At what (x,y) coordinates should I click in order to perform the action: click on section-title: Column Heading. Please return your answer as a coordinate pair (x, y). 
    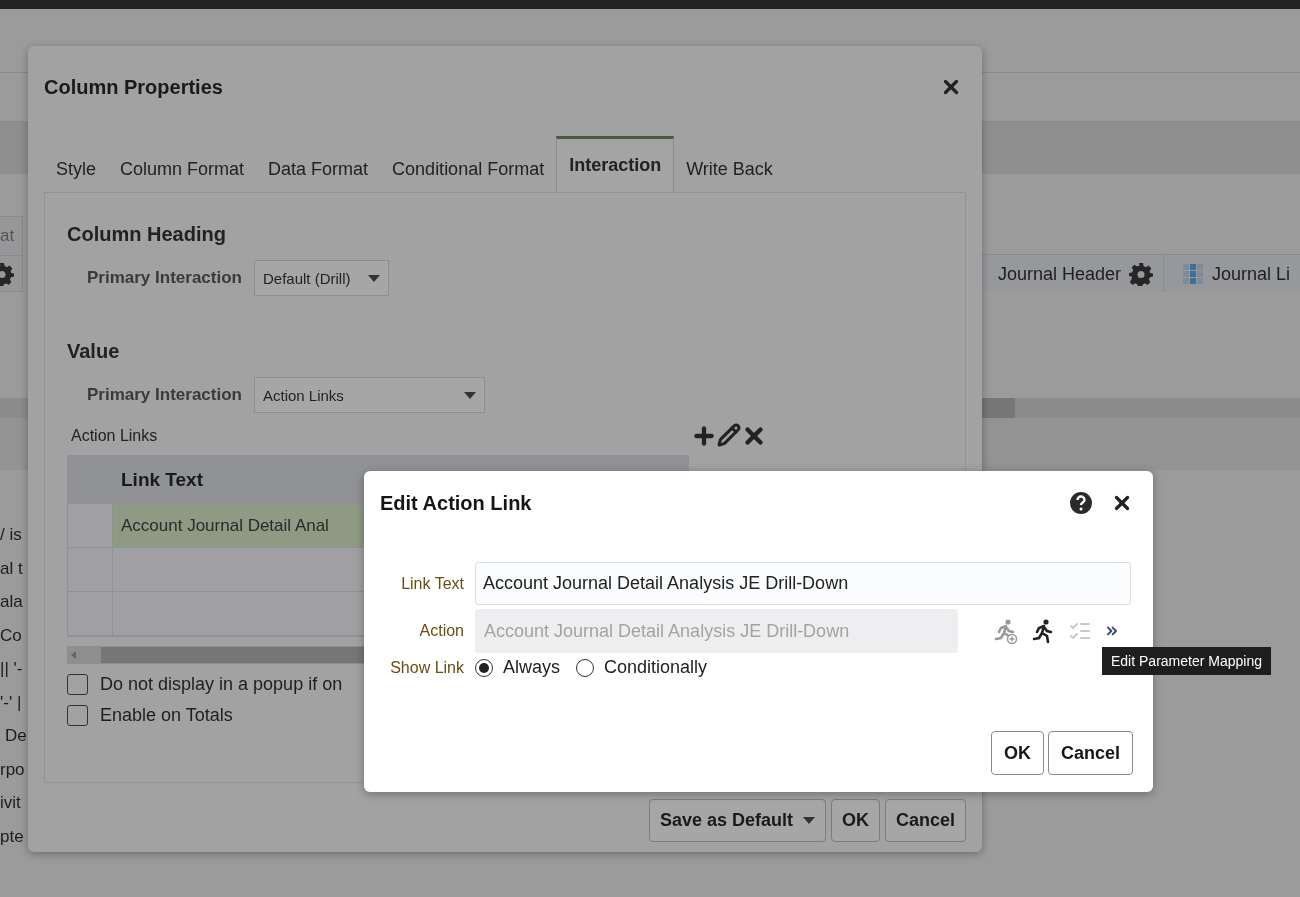
    Looking at the image, I should click on (147, 234).